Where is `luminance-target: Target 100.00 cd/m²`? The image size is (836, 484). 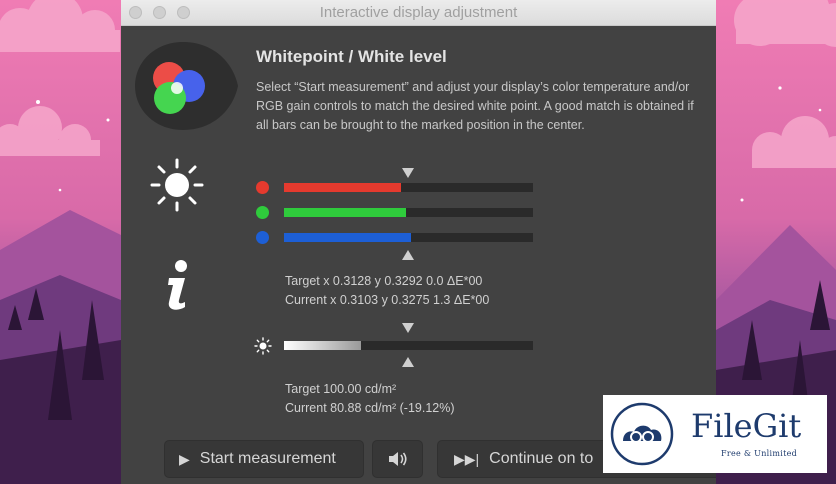
luminance-target: Target 100.00 cd/m² is located at coordinates (341, 389).